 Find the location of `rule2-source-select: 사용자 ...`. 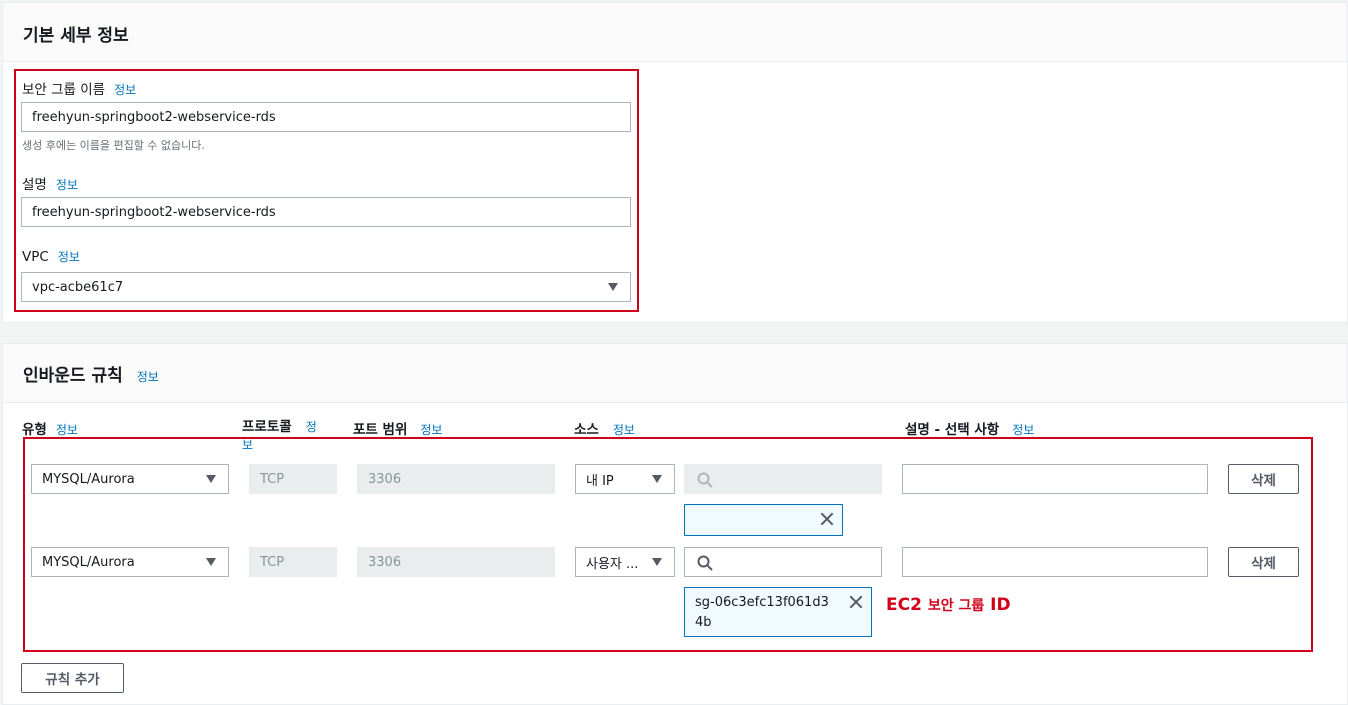

rule2-source-select: 사용자 ... is located at coordinates (625, 562).